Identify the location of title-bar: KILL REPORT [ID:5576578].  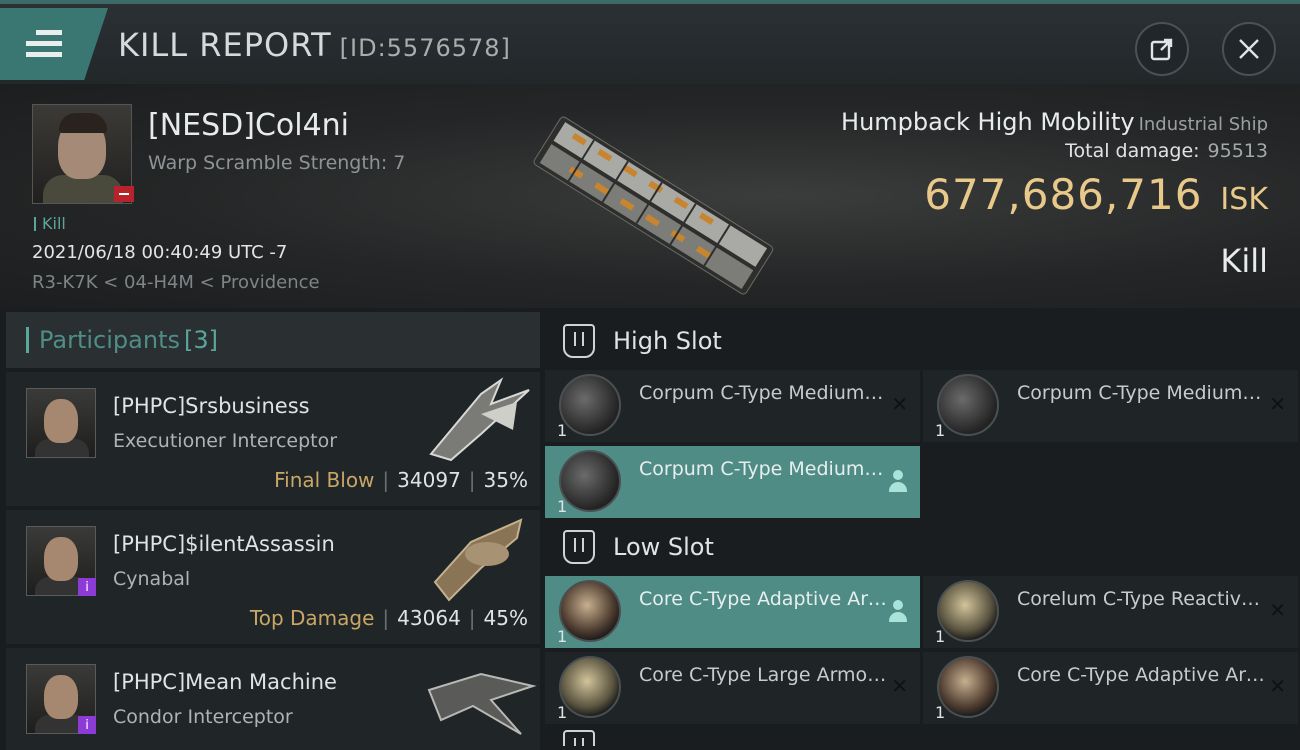
(650, 42).